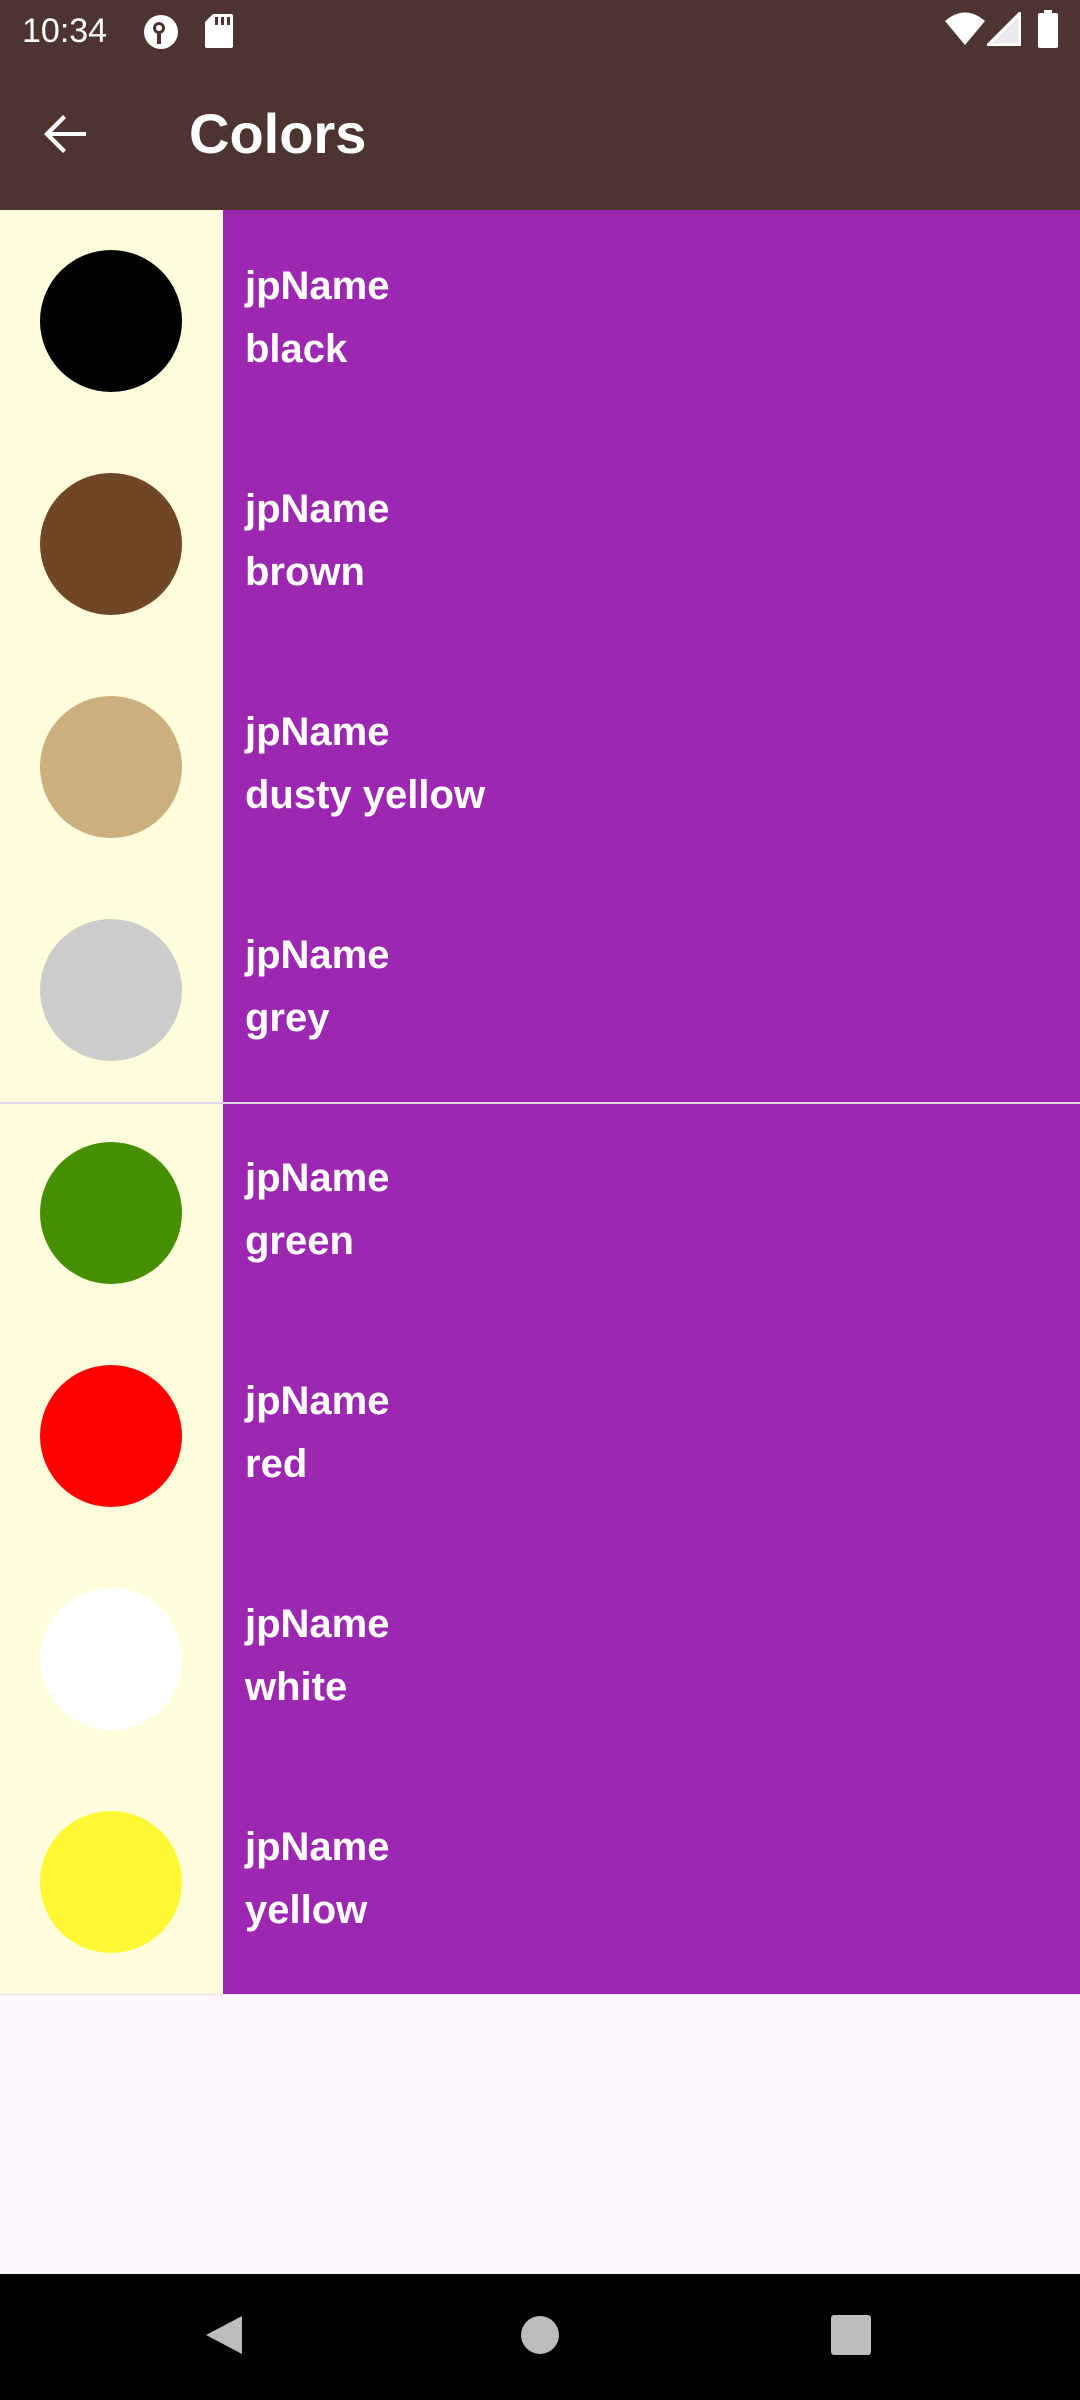  Describe the element at coordinates (651, 1213) in the screenshot. I see `color-text-cell: jpName green` at that location.